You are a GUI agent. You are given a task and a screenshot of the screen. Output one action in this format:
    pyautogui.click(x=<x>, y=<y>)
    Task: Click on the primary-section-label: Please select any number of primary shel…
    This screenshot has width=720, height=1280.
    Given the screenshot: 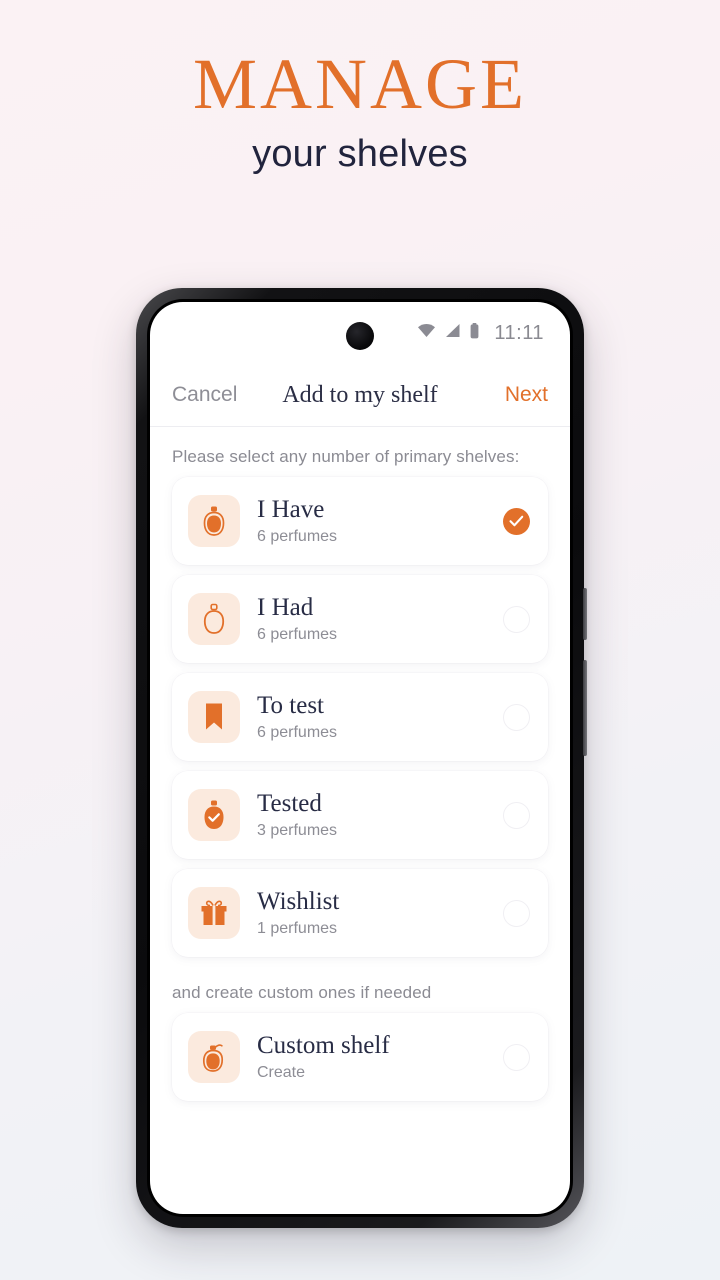 What is the action you would take?
    pyautogui.click(x=346, y=456)
    